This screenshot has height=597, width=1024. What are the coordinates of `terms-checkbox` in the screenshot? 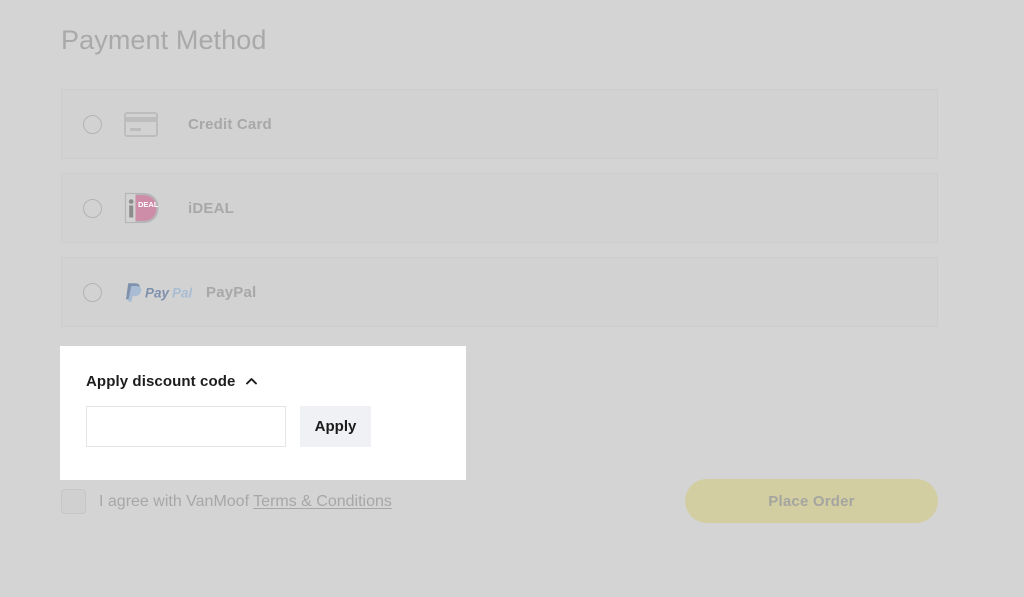 It's located at (73, 501).